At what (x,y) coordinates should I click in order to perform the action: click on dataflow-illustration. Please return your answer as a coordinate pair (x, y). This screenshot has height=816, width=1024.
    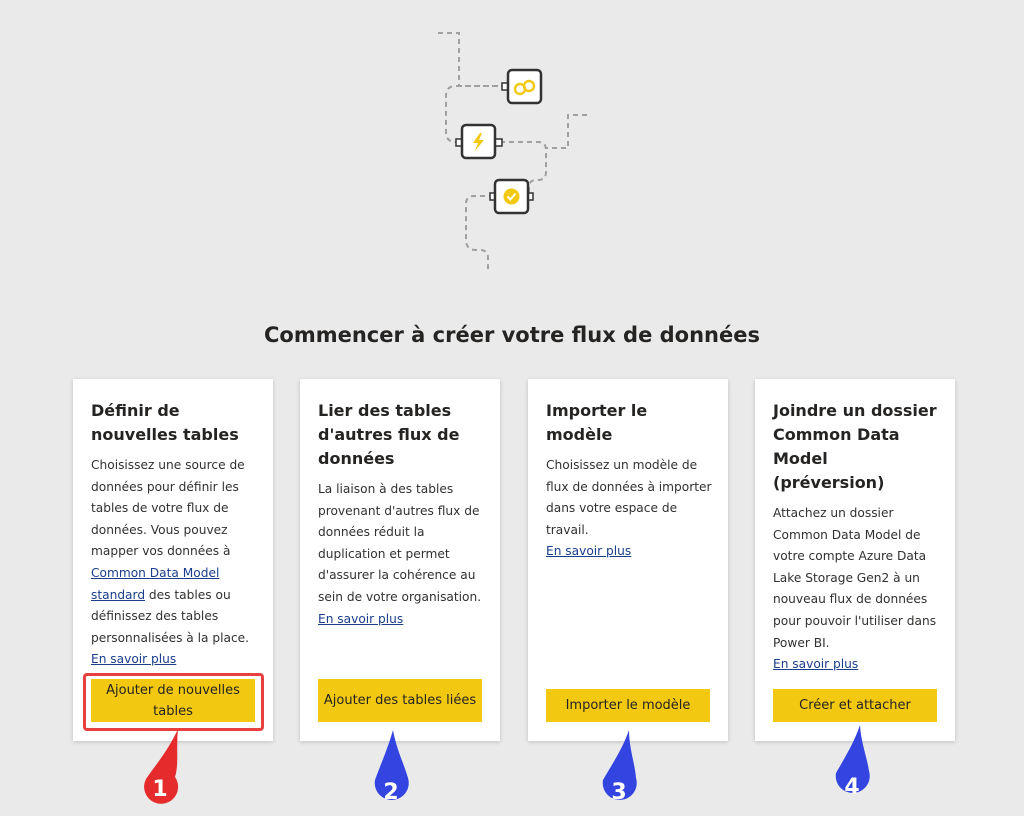
    Looking at the image, I should click on (512, 152).